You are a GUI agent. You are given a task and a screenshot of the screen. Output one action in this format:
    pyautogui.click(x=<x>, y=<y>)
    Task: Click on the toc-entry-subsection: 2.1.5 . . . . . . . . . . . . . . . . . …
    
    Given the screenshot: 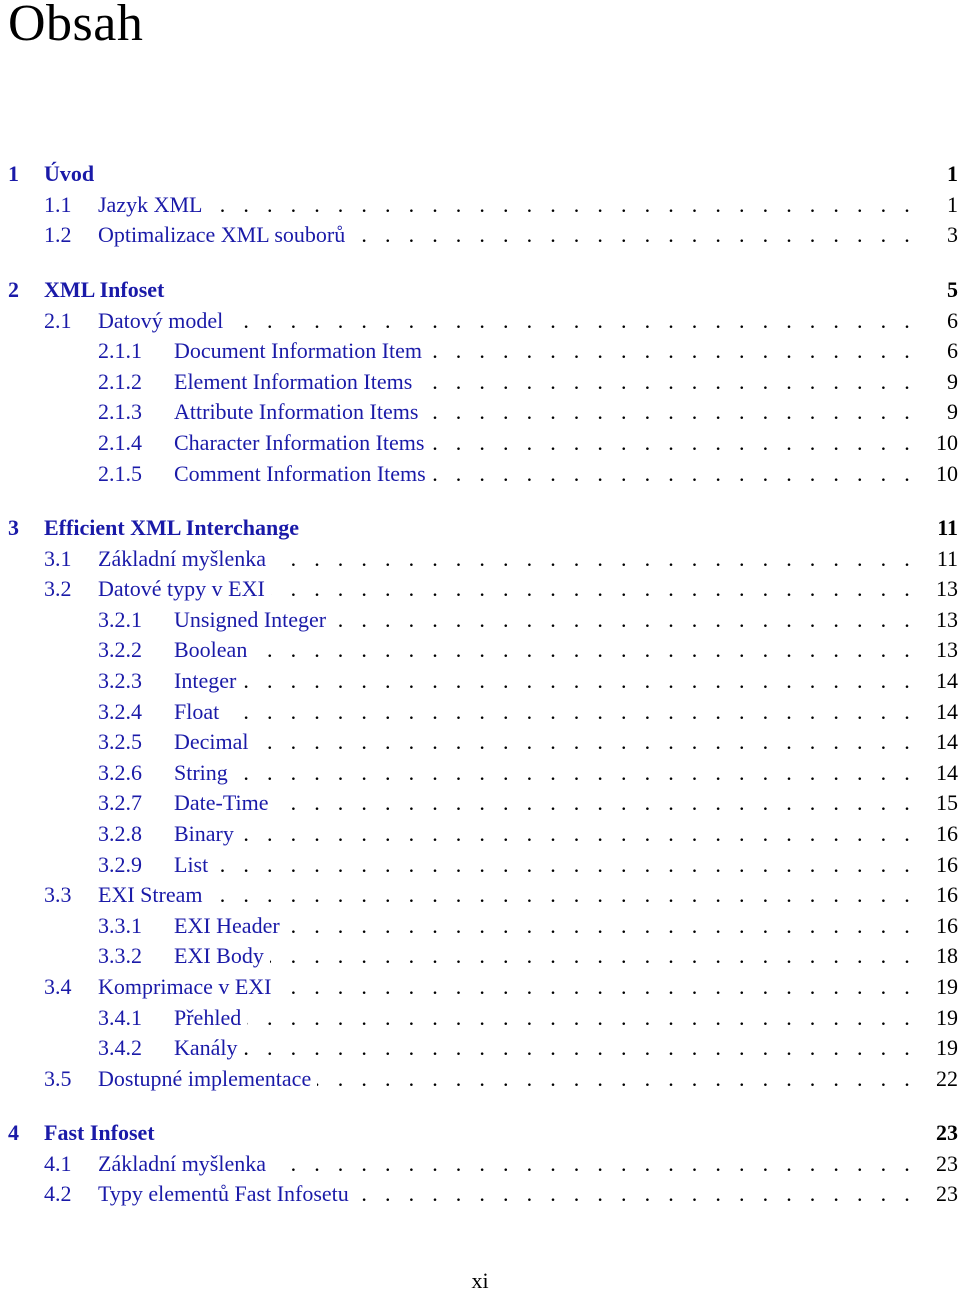 What is the action you would take?
    pyautogui.click(x=480, y=474)
    